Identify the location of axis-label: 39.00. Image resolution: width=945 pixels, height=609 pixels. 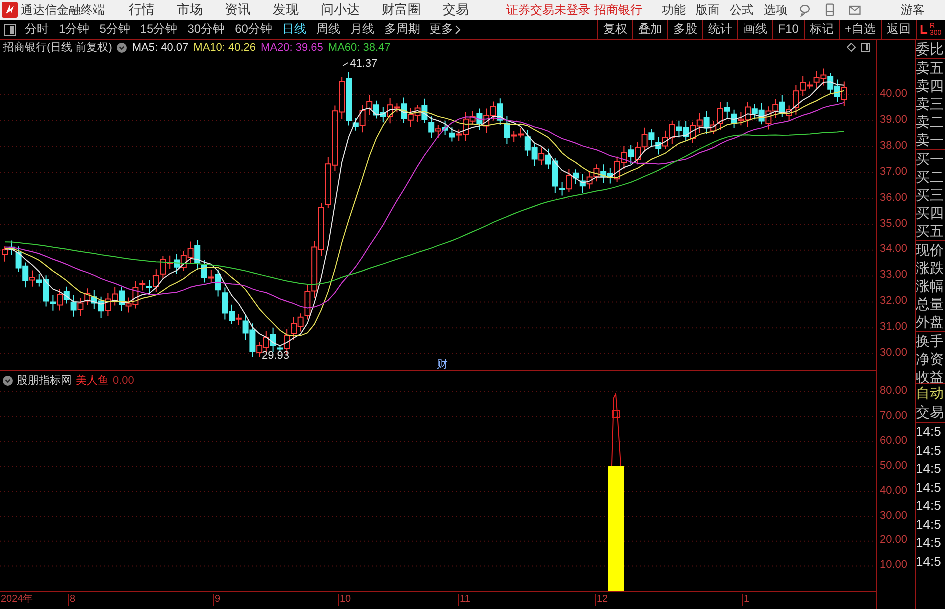
(894, 120).